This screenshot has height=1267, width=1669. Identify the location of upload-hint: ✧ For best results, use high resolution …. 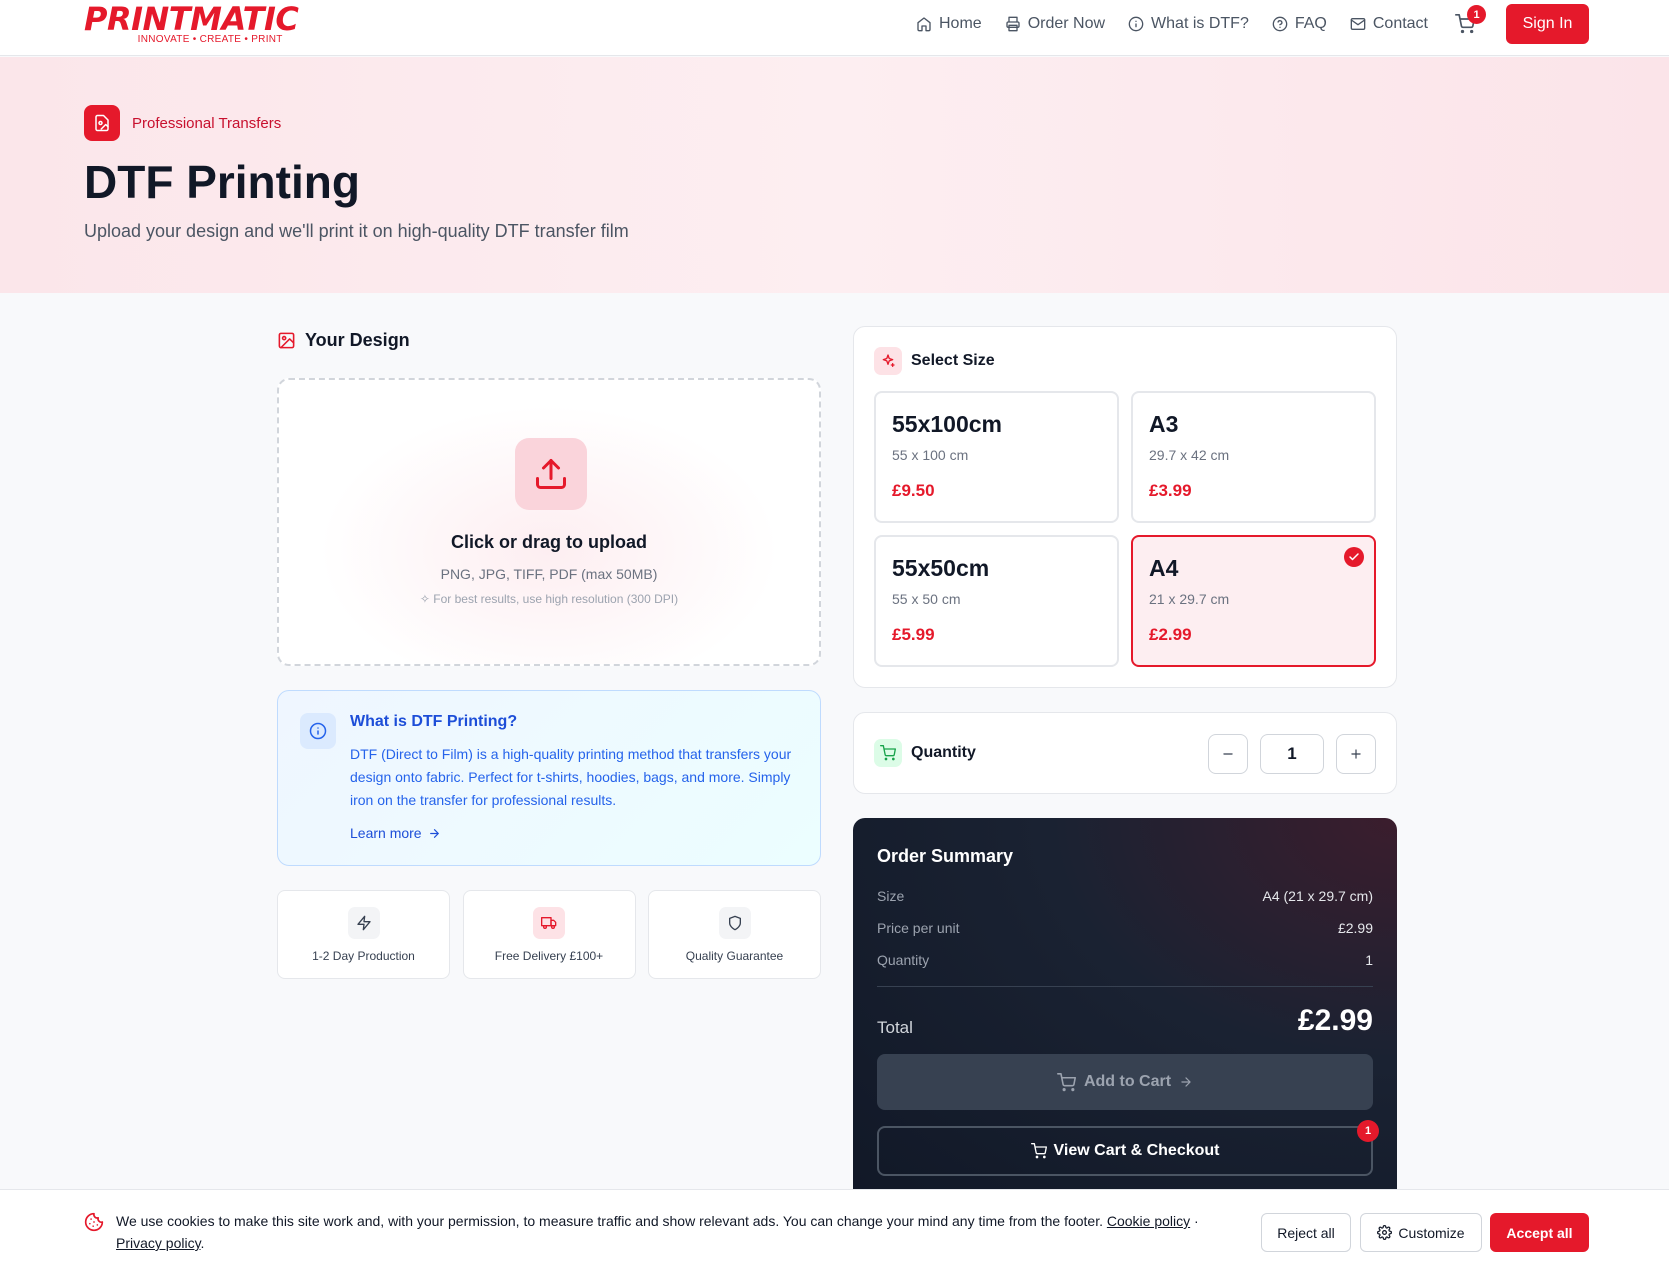
(549, 599).